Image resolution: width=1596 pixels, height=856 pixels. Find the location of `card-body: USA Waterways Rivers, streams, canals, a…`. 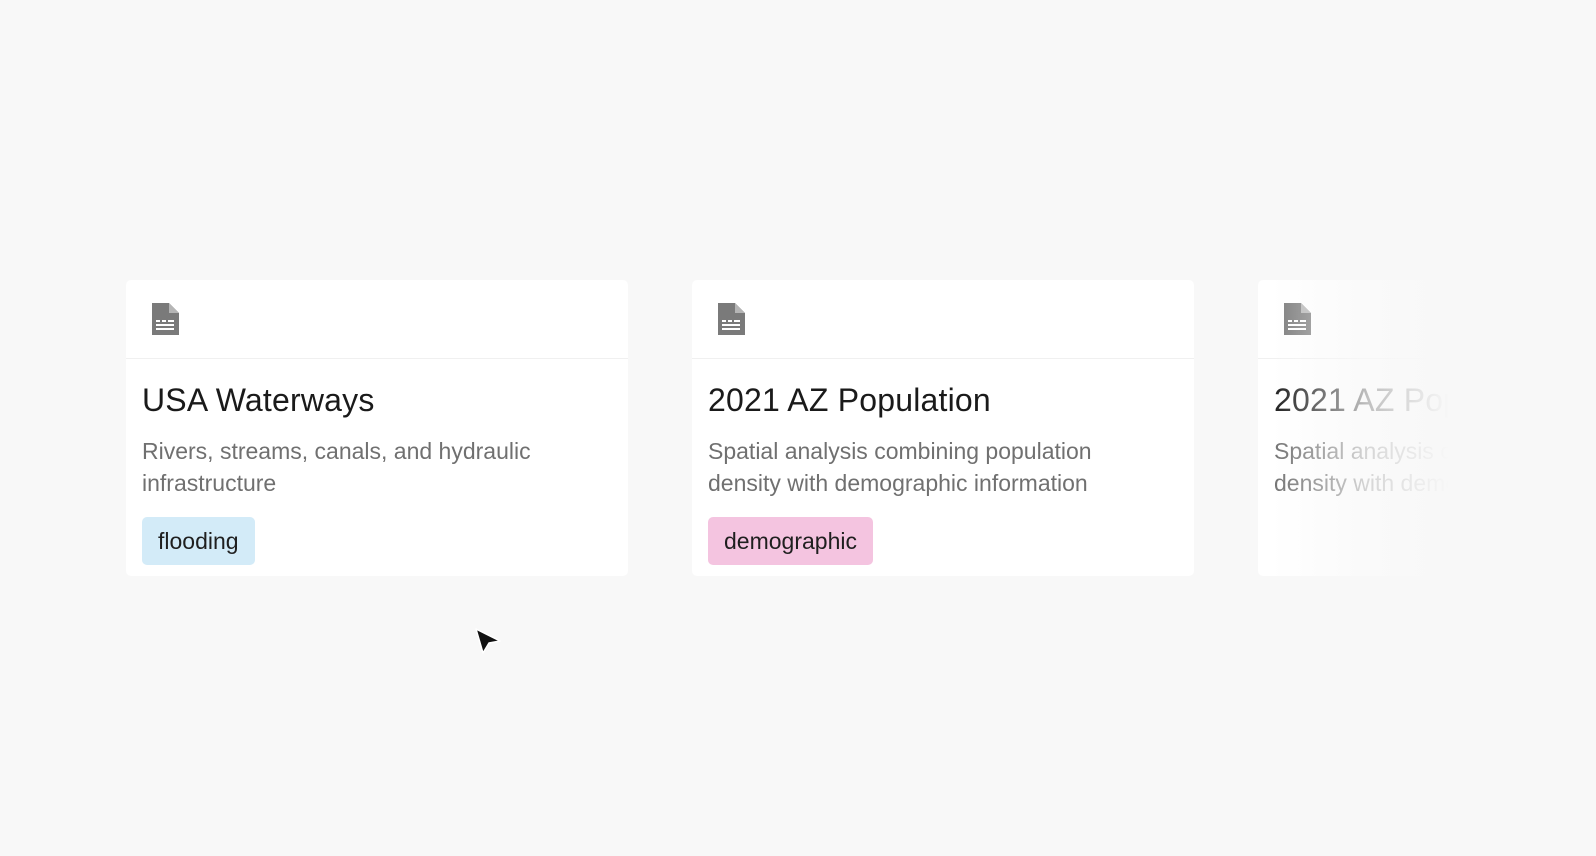

card-body: USA Waterways Rivers, streams, canals, a… is located at coordinates (377, 462).